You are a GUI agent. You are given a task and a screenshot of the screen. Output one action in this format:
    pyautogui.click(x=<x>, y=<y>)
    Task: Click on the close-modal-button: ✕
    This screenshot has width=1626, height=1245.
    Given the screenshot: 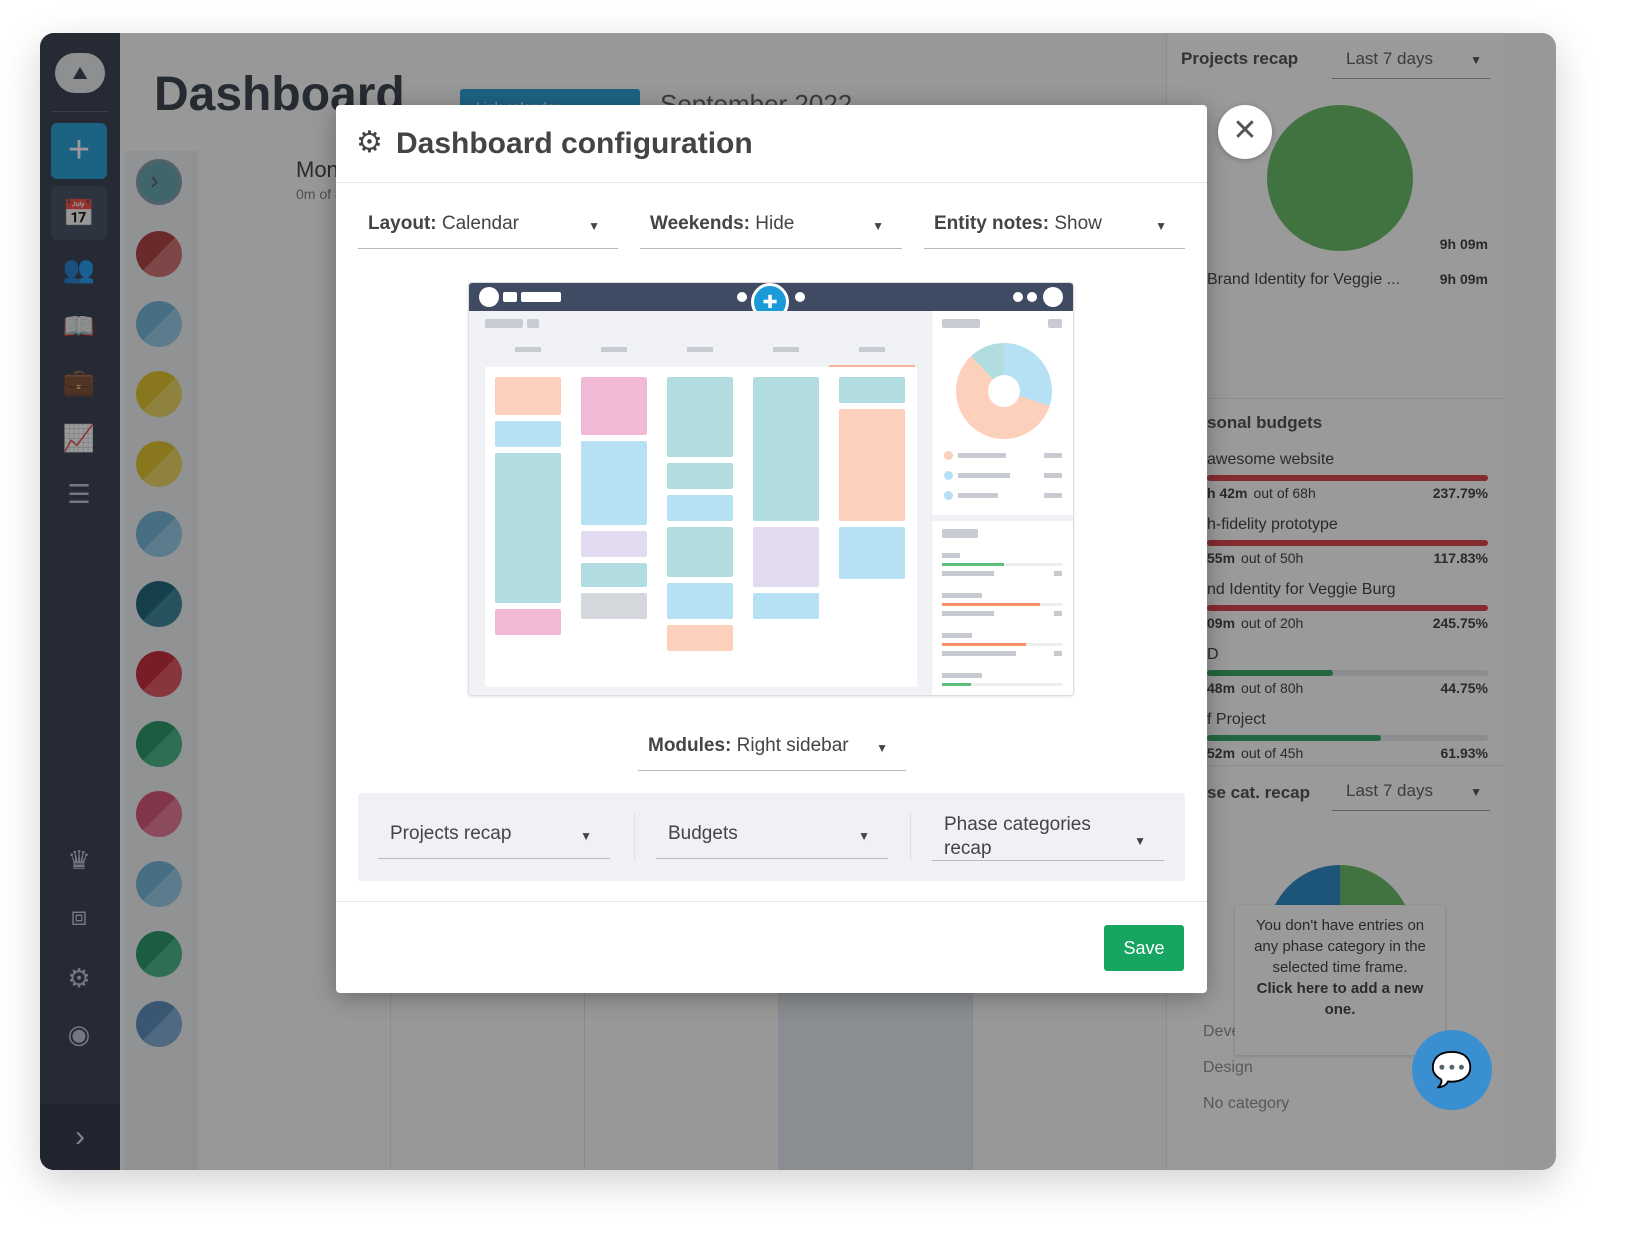 What is the action you would take?
    pyautogui.click(x=1245, y=132)
    